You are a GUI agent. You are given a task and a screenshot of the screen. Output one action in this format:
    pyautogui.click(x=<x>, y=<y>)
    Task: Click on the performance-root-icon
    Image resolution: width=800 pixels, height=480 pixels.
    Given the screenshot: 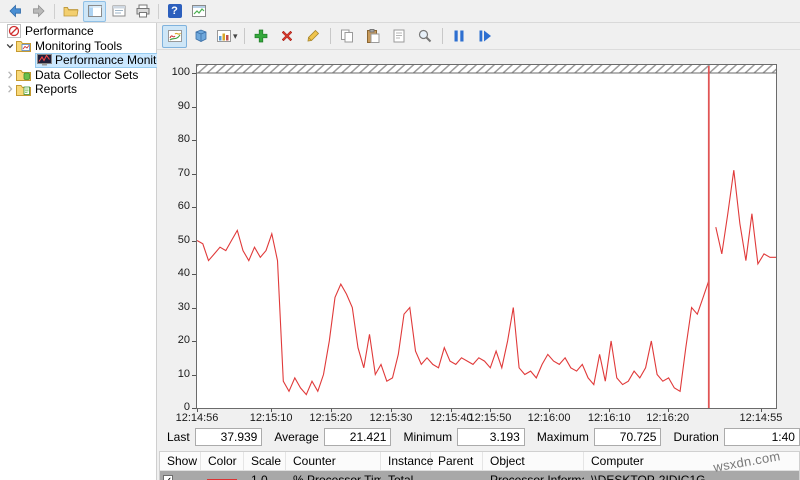 What is the action you would take?
    pyautogui.click(x=14, y=31)
    